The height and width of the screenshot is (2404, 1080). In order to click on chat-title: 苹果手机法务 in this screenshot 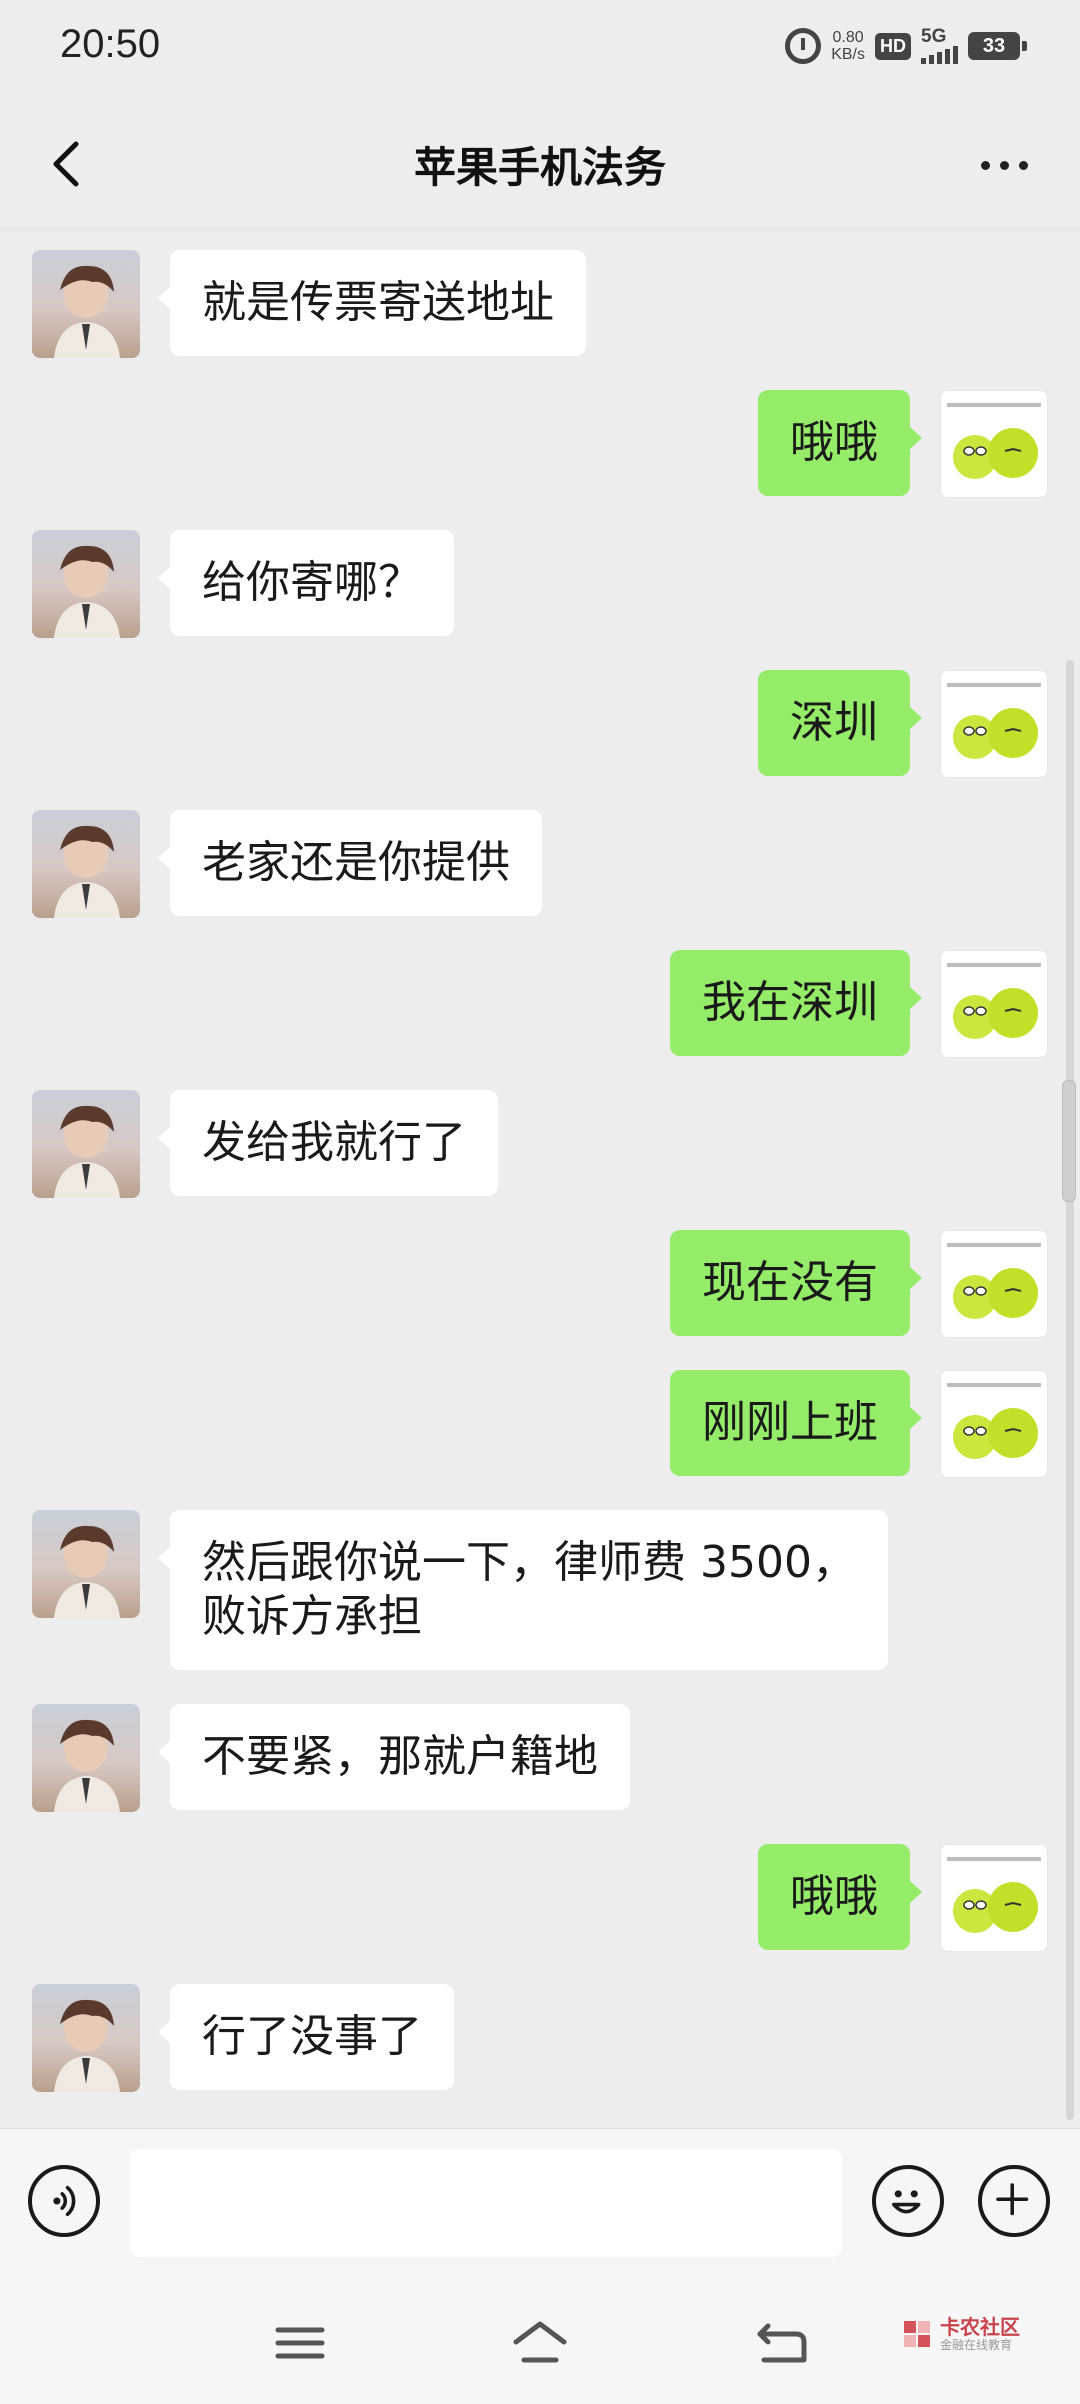, I will do `click(539, 167)`.